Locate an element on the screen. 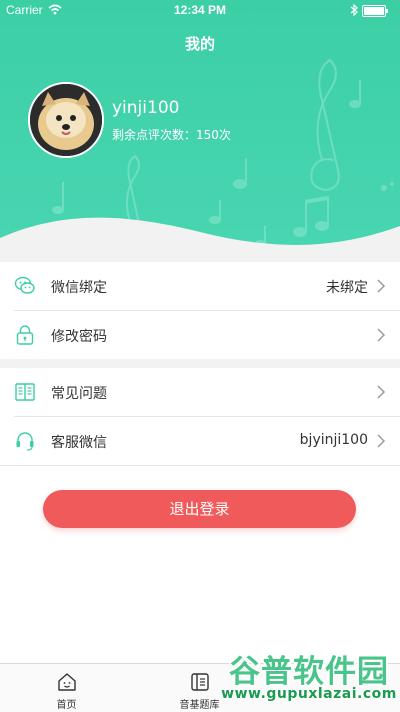  battery-icon is located at coordinates (375, 11).